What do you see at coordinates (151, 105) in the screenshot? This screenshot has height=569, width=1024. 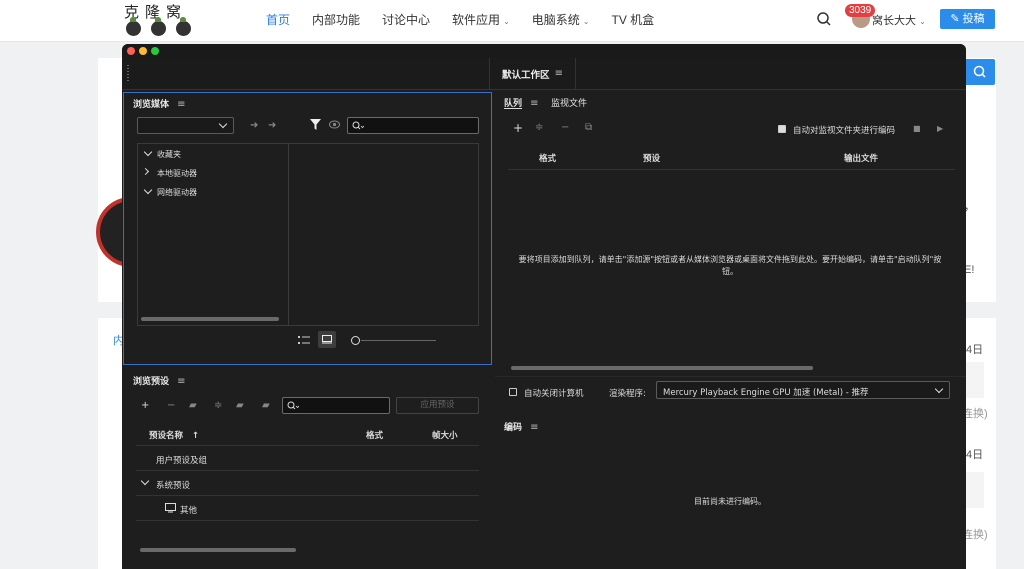 I see `panel-title-text: 浏览媒体` at bounding box center [151, 105].